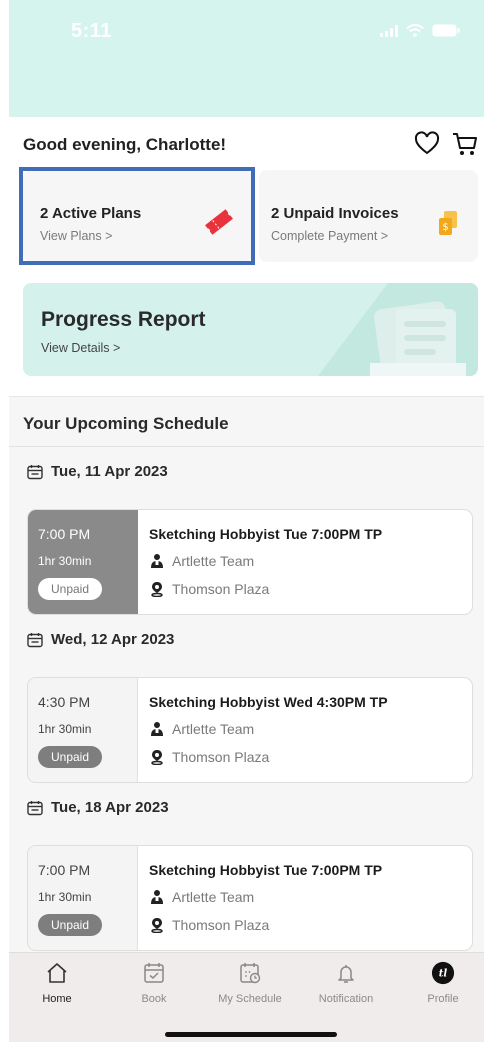 The height and width of the screenshot is (1042, 484). I want to click on bell-icon, so click(346, 974).